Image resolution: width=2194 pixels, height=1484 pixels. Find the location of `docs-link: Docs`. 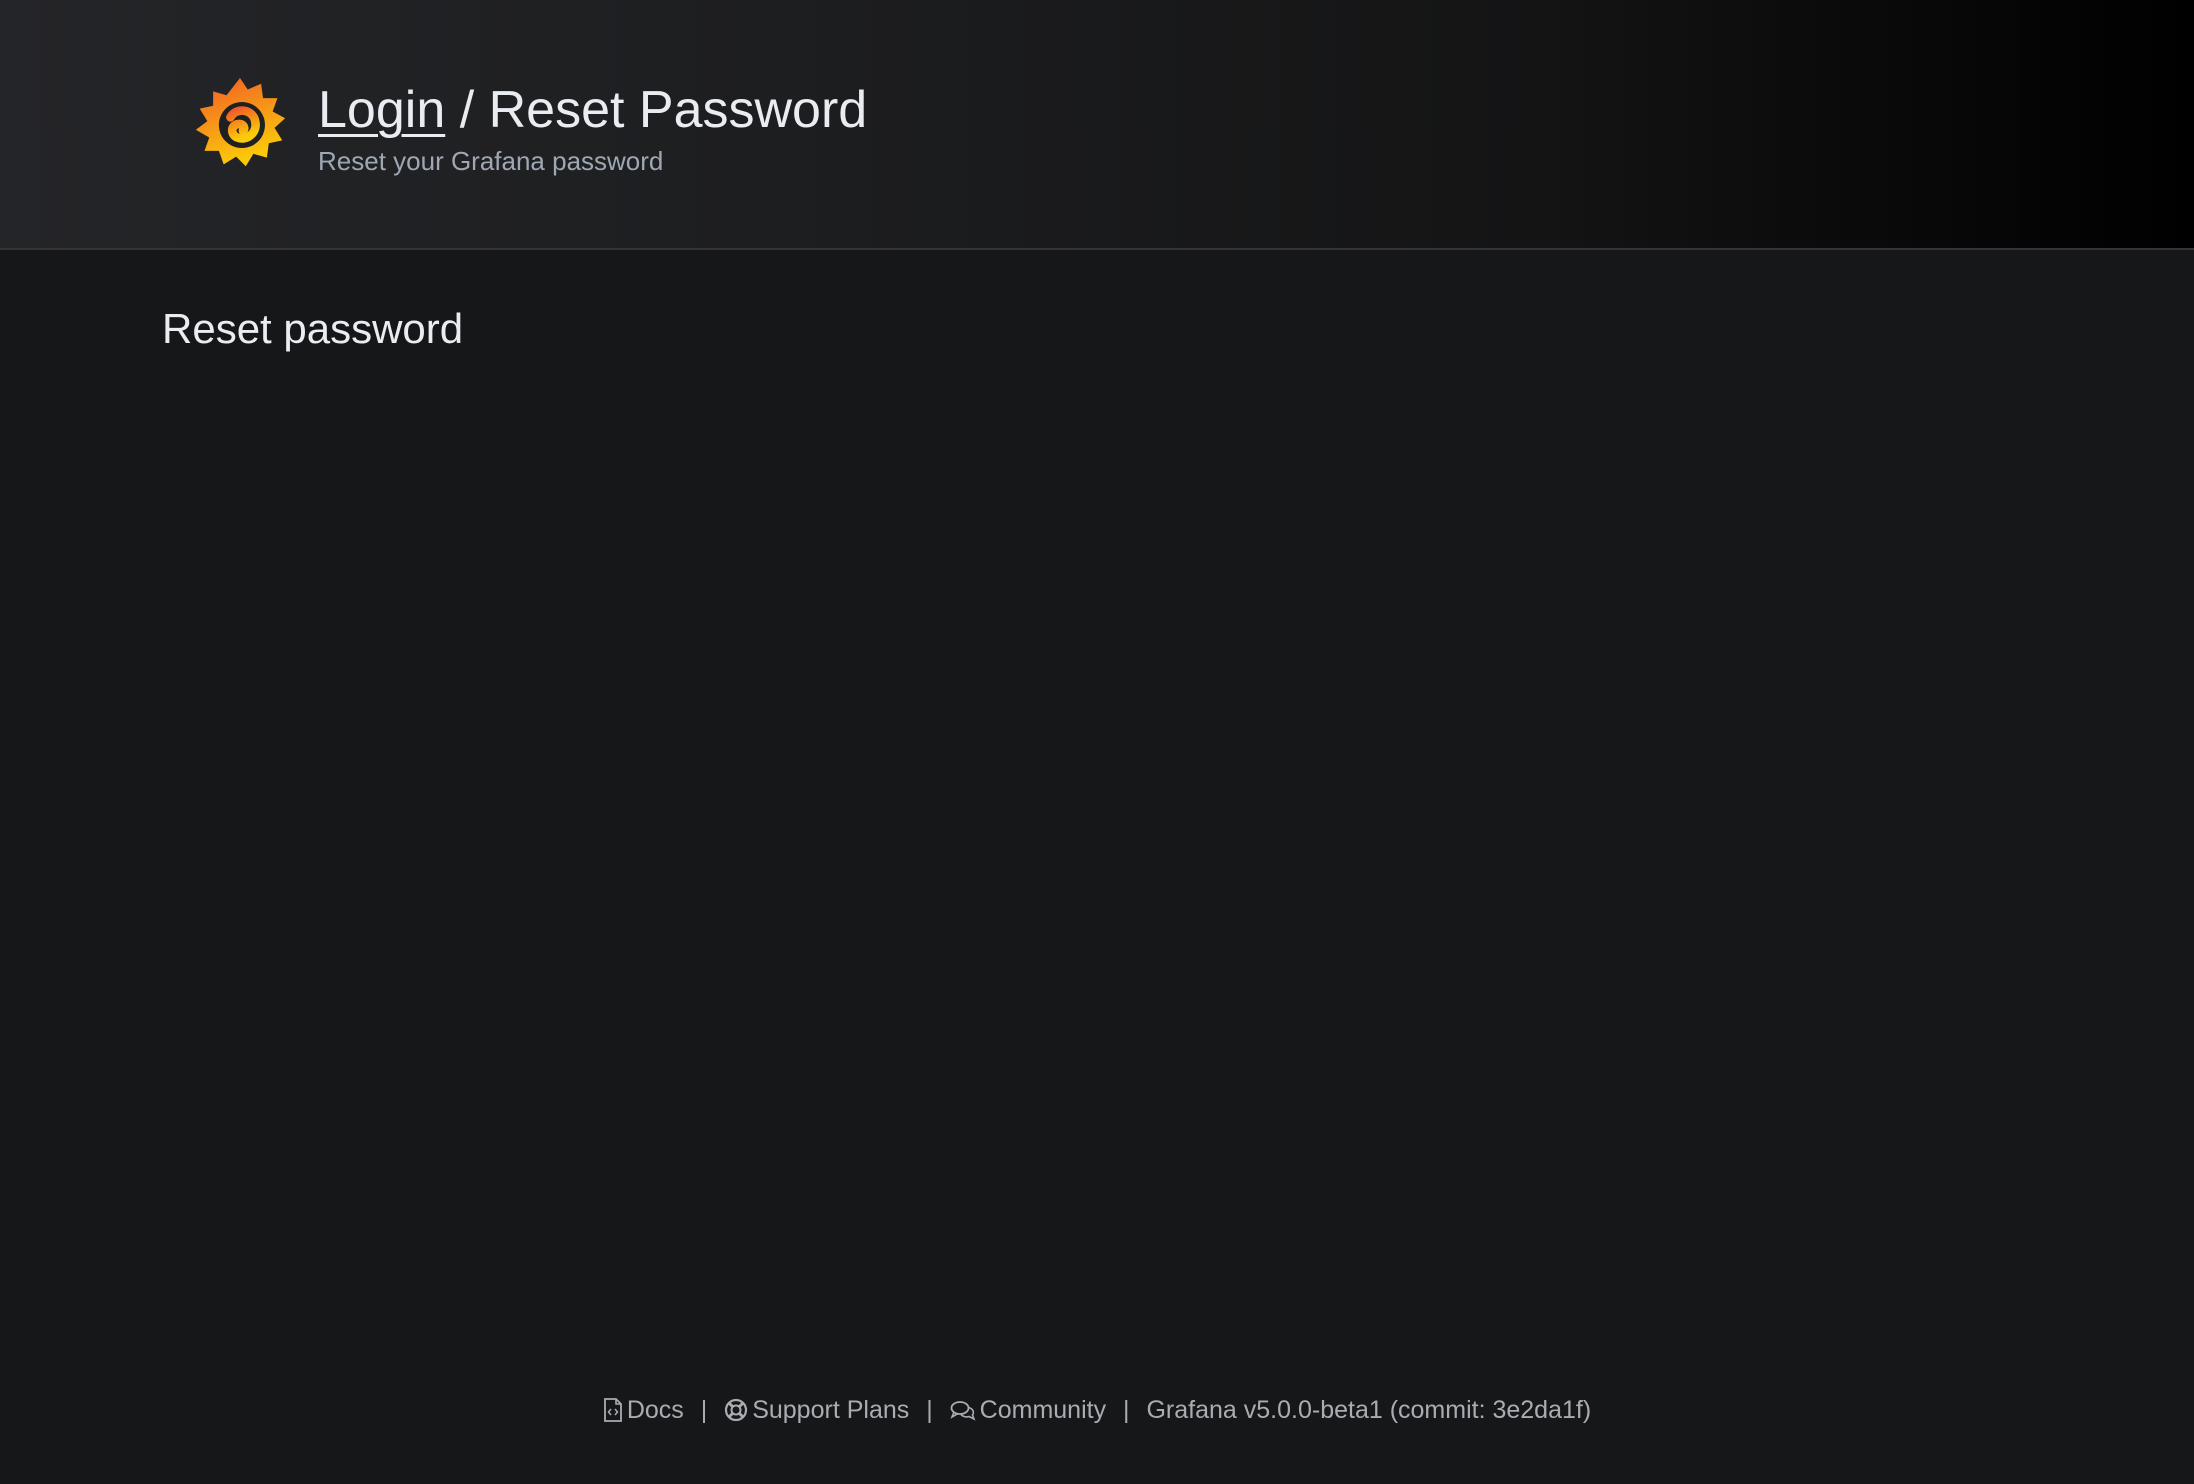

docs-link: Docs is located at coordinates (647, 1410).